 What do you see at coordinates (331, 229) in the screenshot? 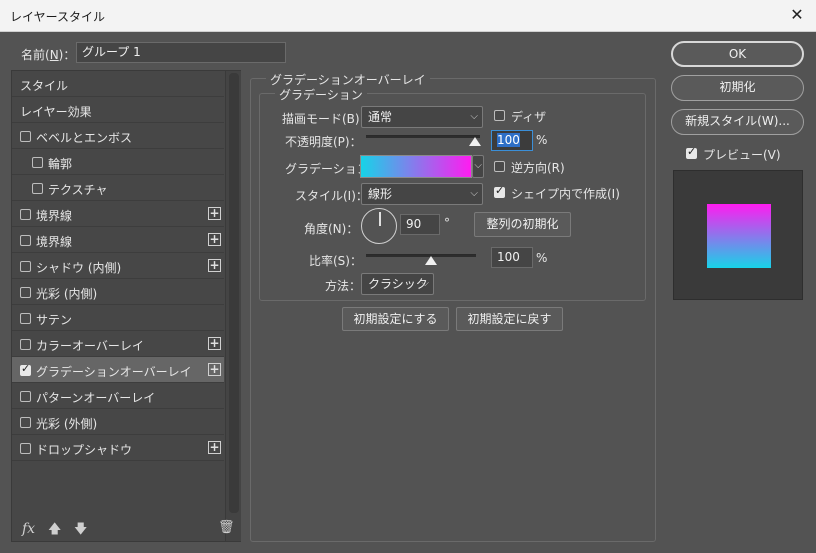
I see `angle-label: 角度(N)：` at bounding box center [331, 229].